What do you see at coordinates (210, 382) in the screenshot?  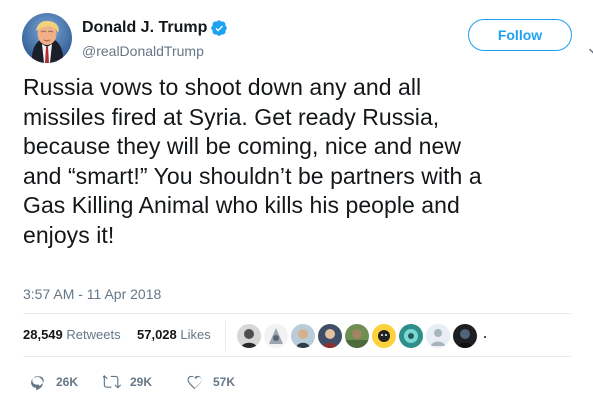 I see `like-button: 57K` at bounding box center [210, 382].